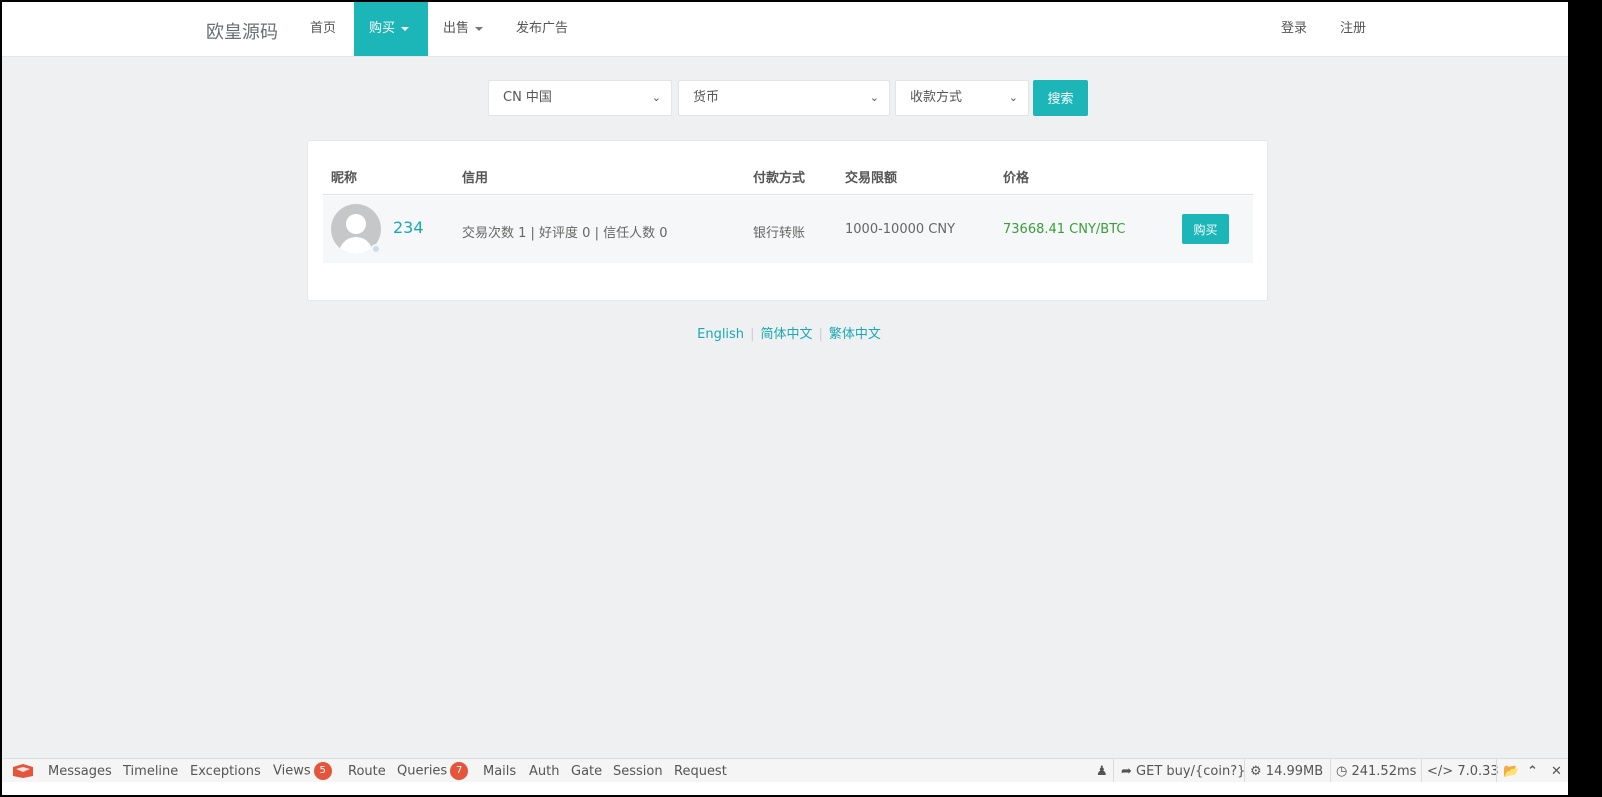 The height and width of the screenshot is (797, 1602). I want to click on views-count-badge: 5, so click(322, 771).